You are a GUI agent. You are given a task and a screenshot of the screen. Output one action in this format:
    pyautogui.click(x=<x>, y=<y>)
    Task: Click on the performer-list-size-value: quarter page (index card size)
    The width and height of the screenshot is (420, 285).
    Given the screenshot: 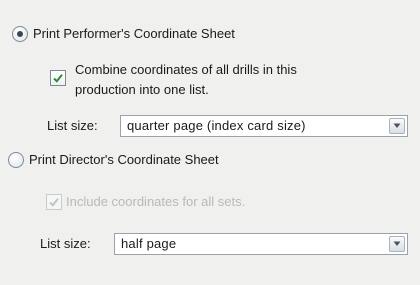 What is the action you would take?
    pyautogui.click(x=216, y=125)
    